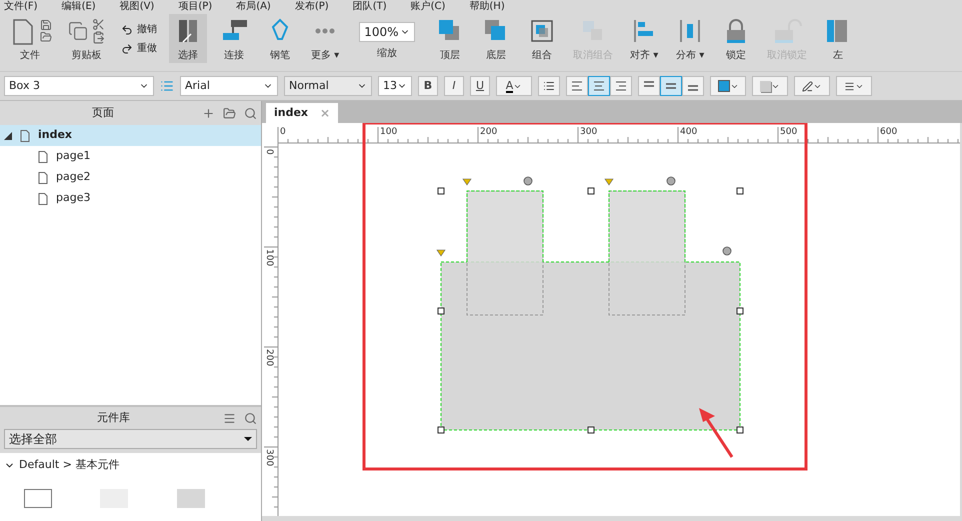  What do you see at coordinates (487, 7) in the screenshot?
I see `menu-item: 帮助(H)` at bounding box center [487, 7].